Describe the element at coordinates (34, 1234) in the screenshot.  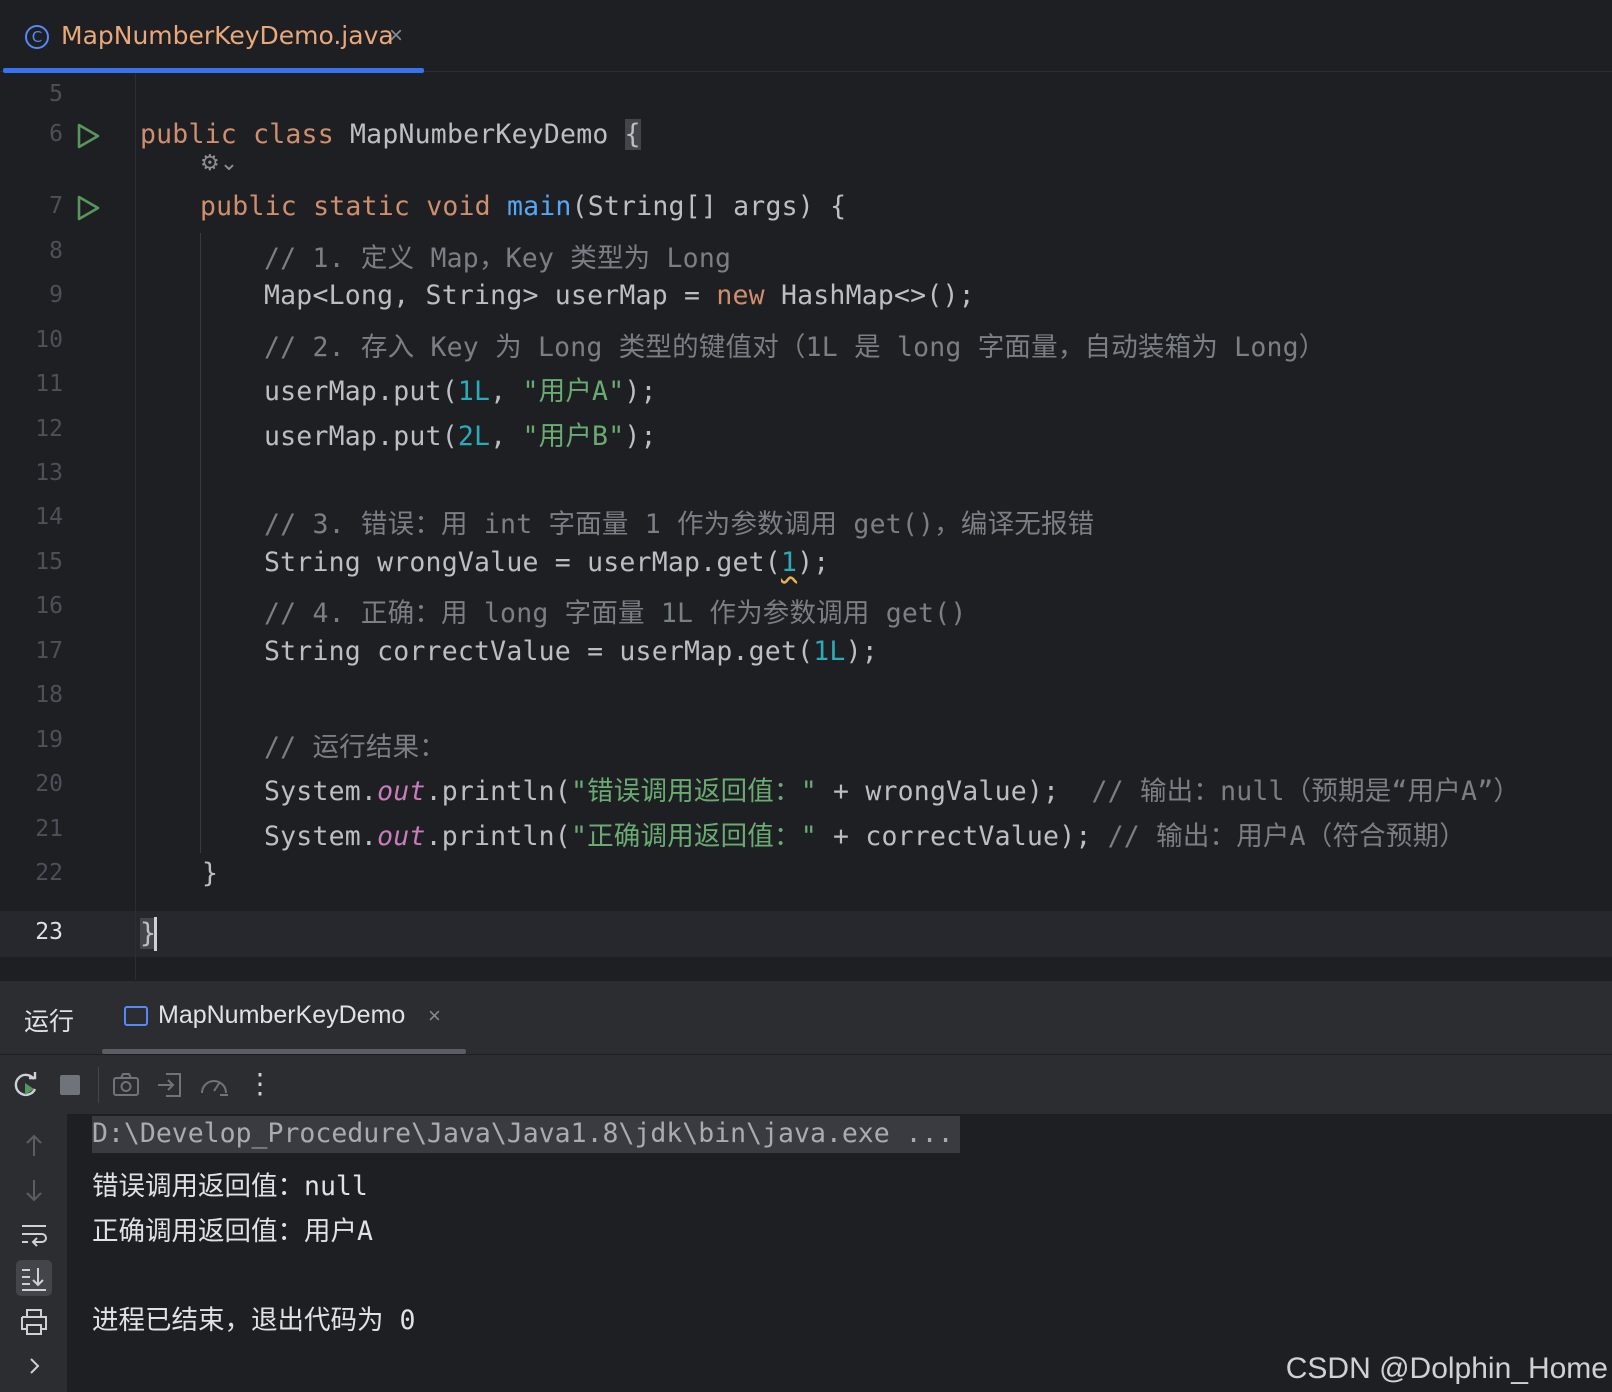
I see `soft-wrap-icon` at that location.